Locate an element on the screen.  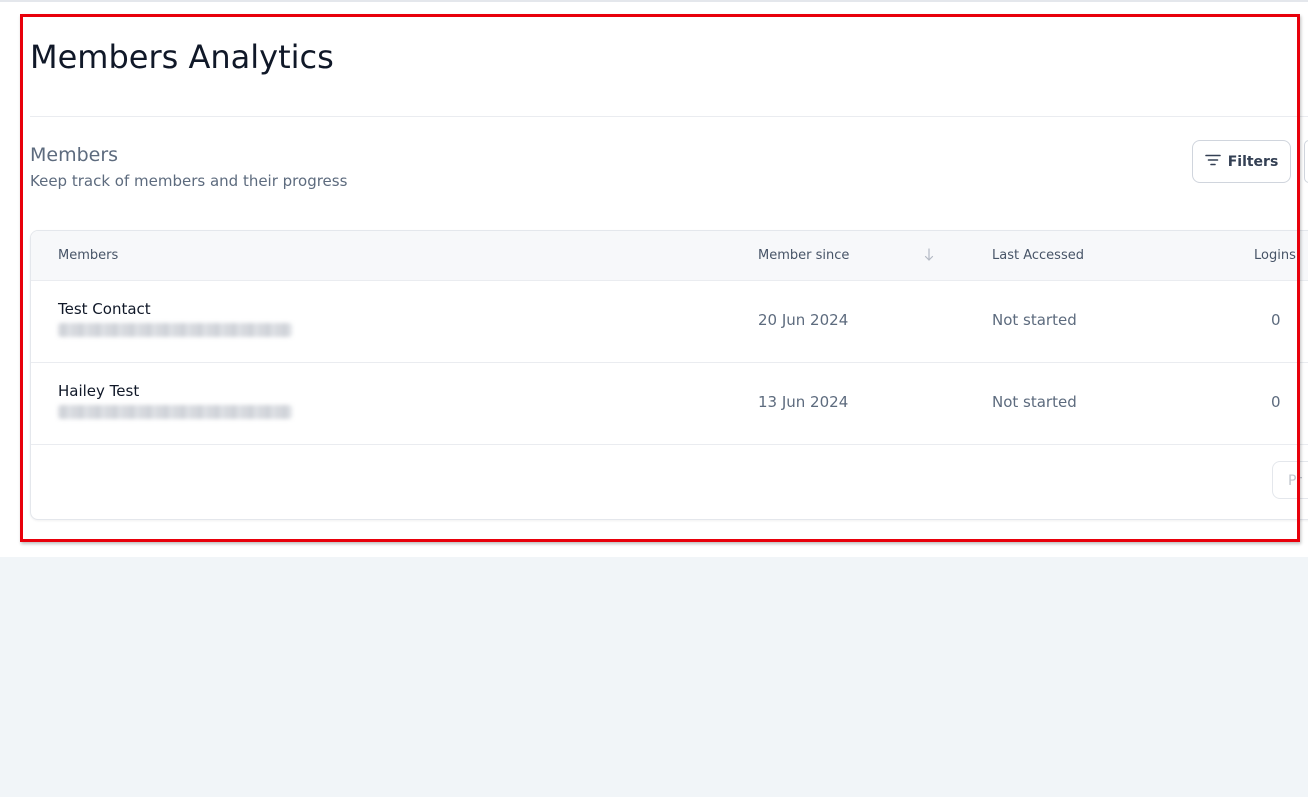
filters-button-label: Filters is located at coordinates (1253, 161).